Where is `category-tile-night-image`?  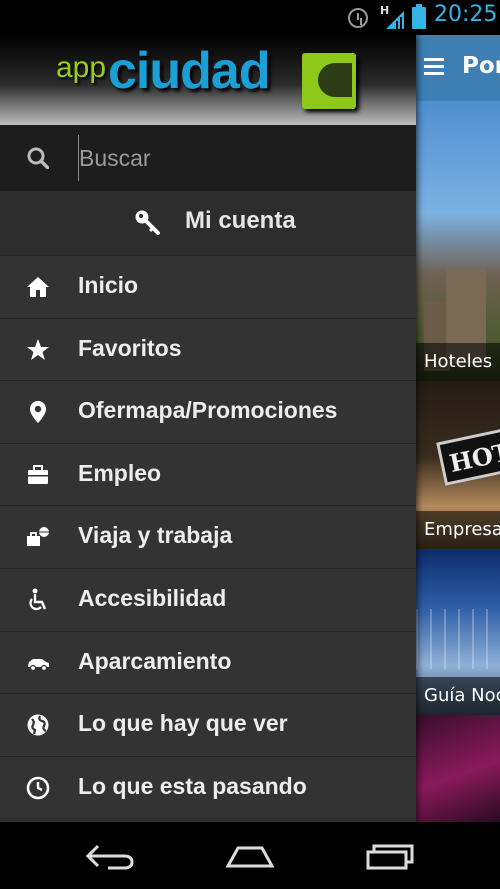 category-tile-night-image is located at coordinates (458, 768).